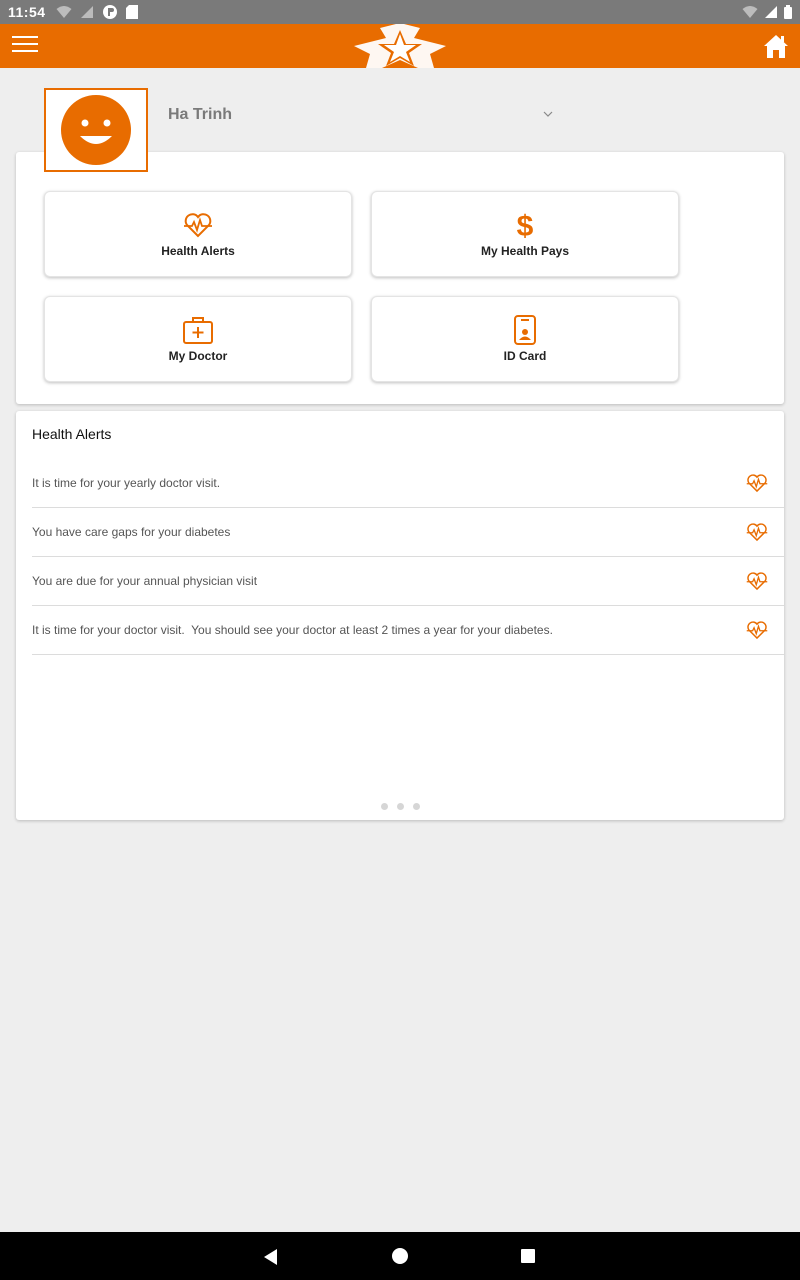 This screenshot has height=1280, width=800. Describe the element at coordinates (525, 330) in the screenshot. I see `id-card-icon` at that location.